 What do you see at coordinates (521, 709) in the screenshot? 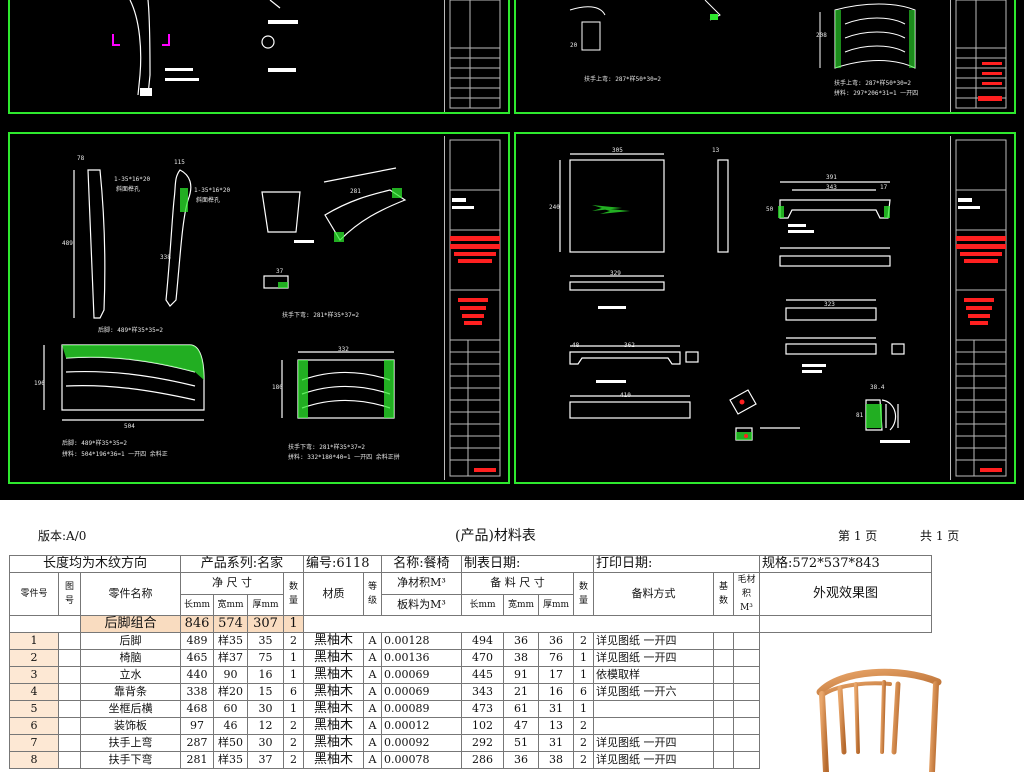
I see `cell-wid-2: 61` at bounding box center [521, 709].